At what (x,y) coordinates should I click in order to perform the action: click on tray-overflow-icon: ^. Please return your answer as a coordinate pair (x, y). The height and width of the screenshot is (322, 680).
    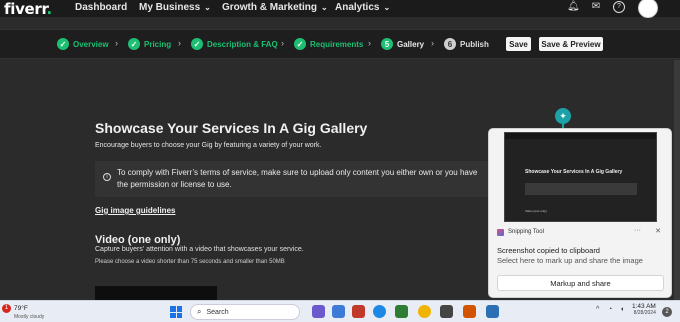
    Looking at the image, I should click on (597, 309).